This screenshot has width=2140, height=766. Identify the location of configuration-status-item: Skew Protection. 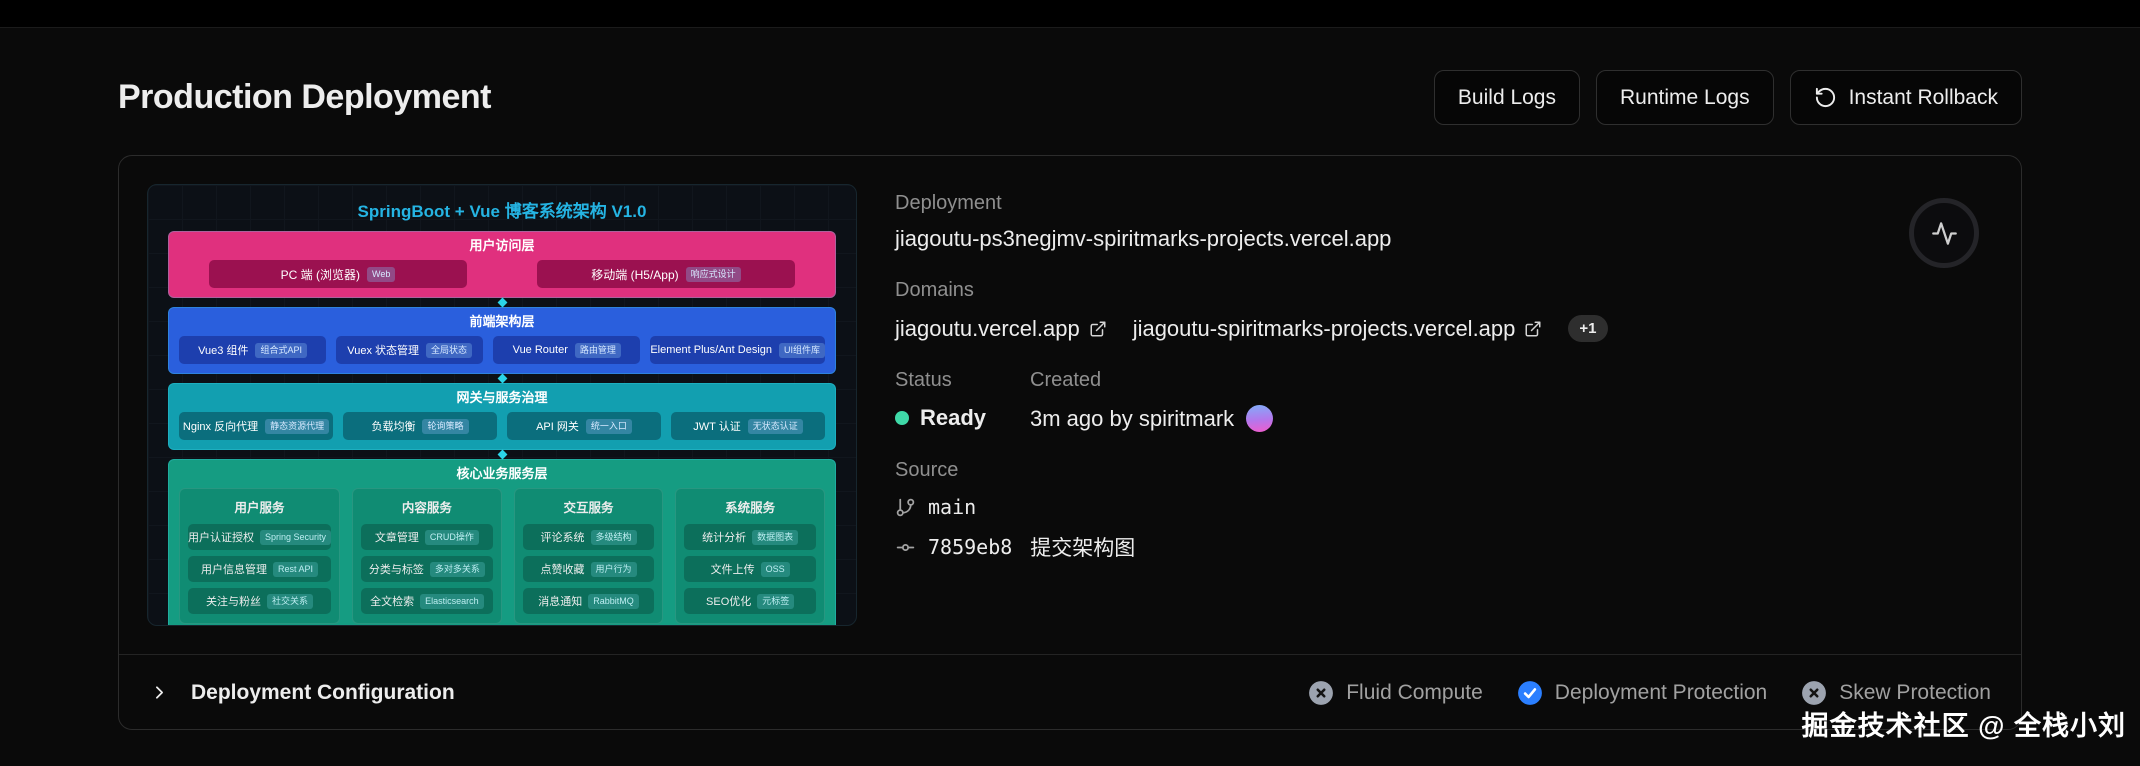
(1896, 693).